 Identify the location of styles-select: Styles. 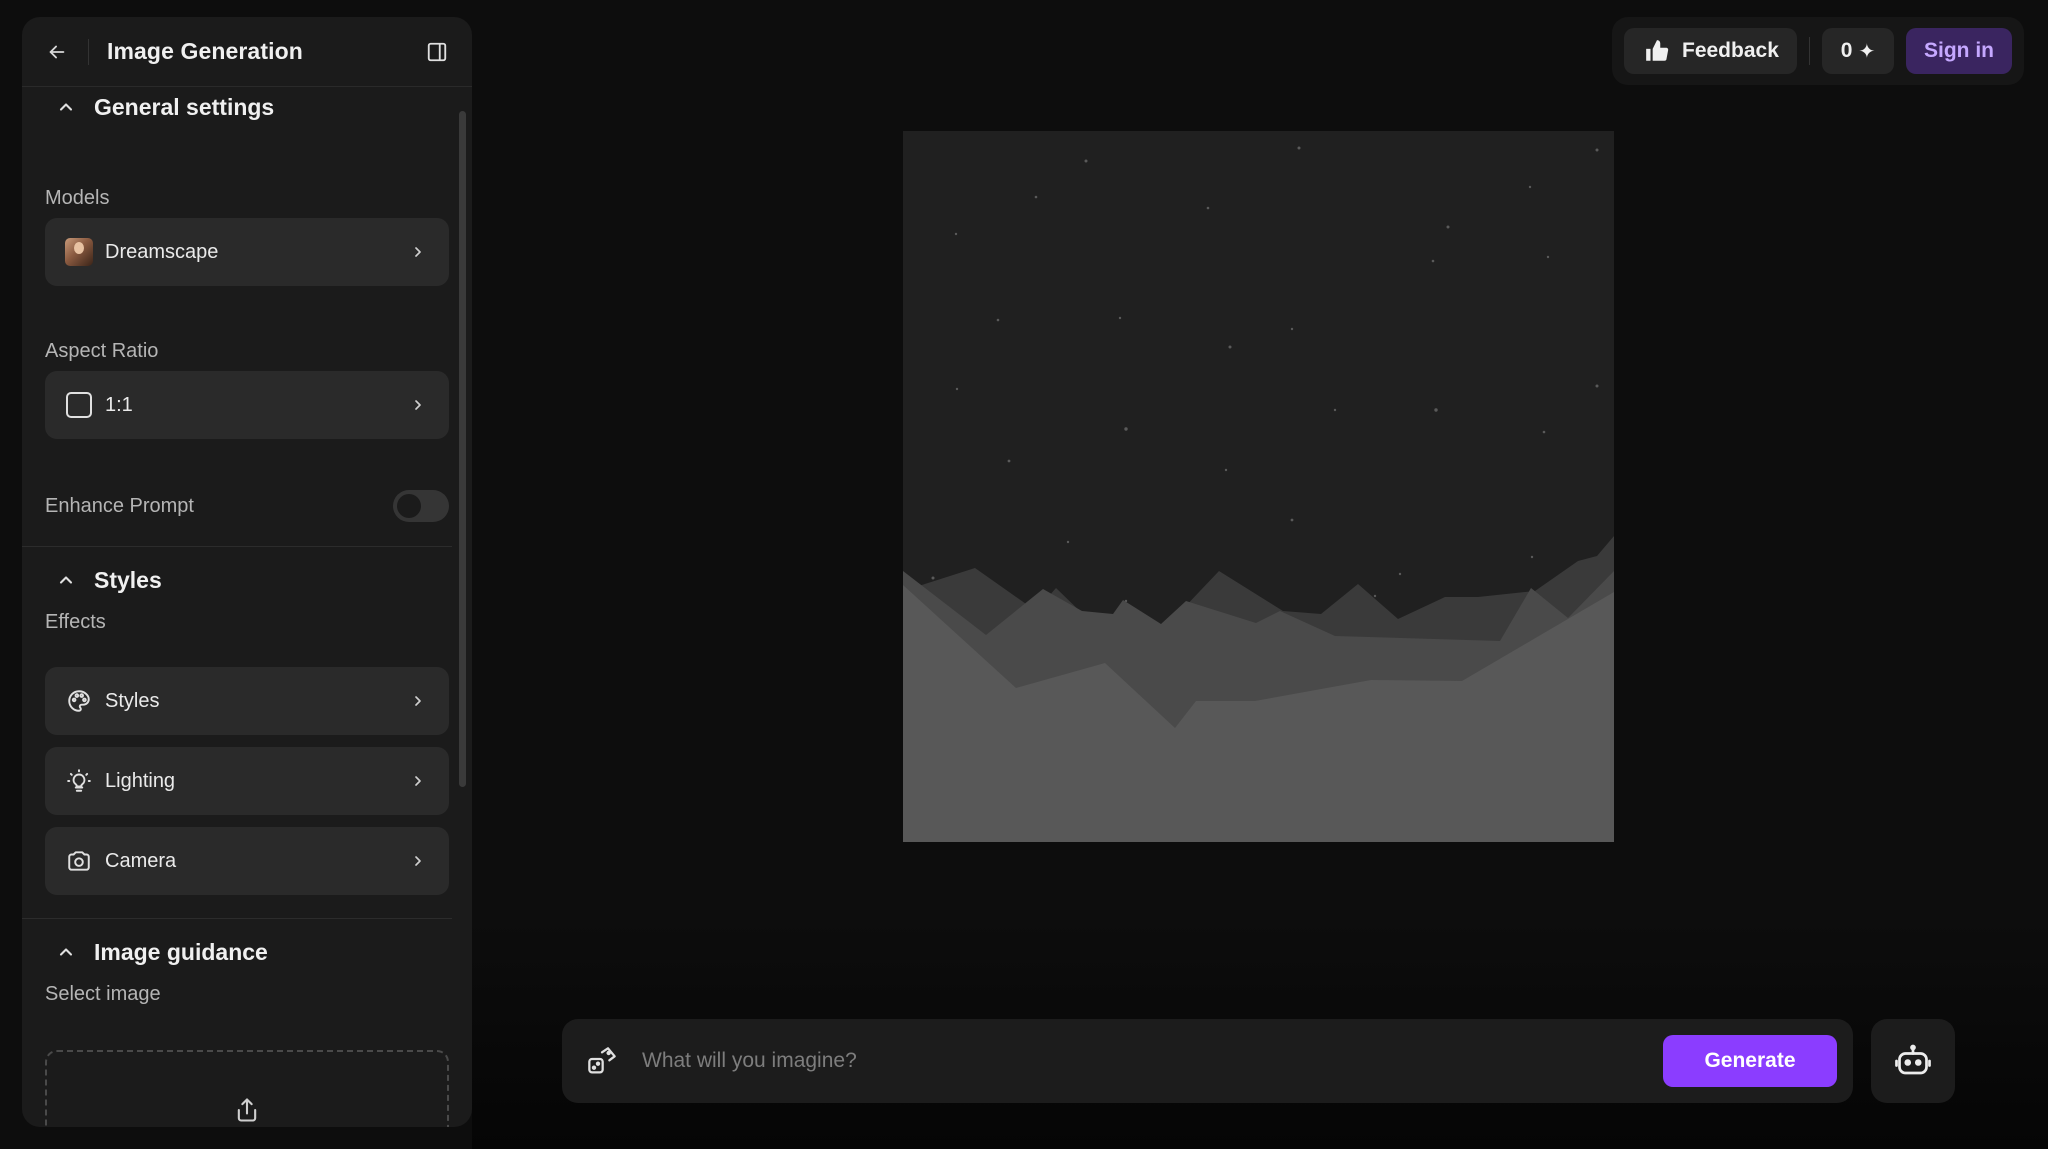
(247, 701).